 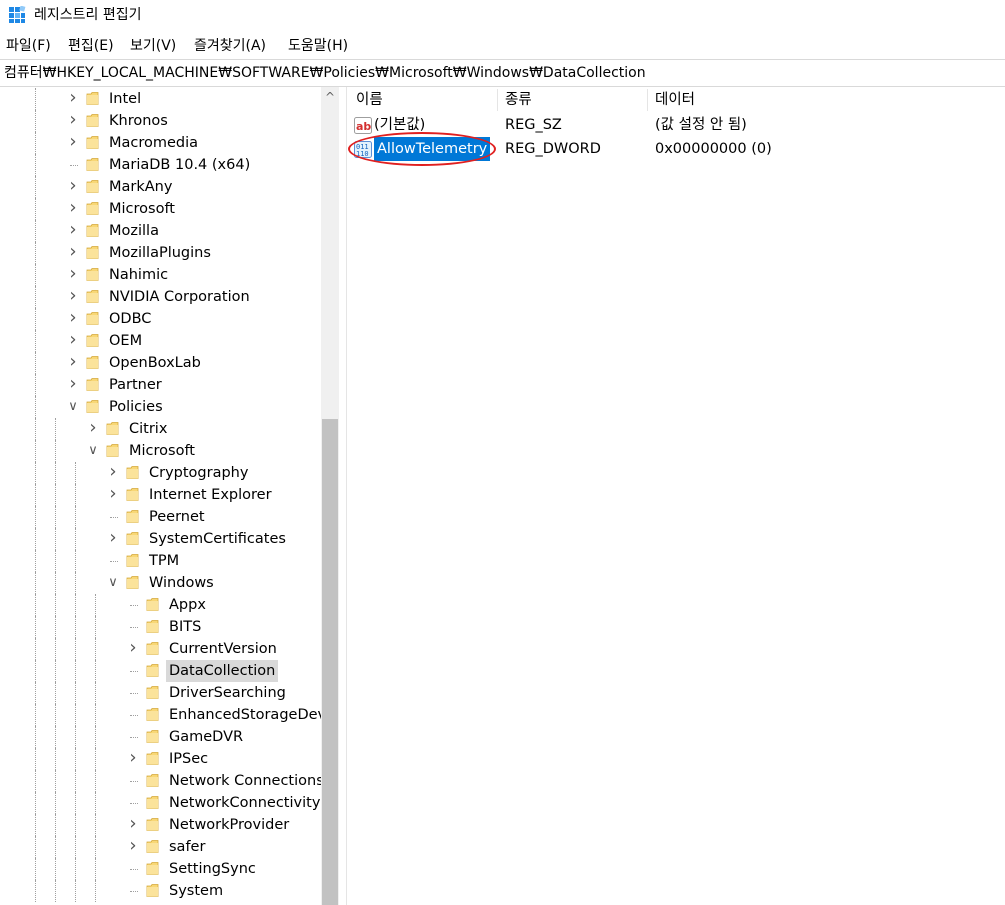 I want to click on scroll-thumb, so click(x=330, y=662).